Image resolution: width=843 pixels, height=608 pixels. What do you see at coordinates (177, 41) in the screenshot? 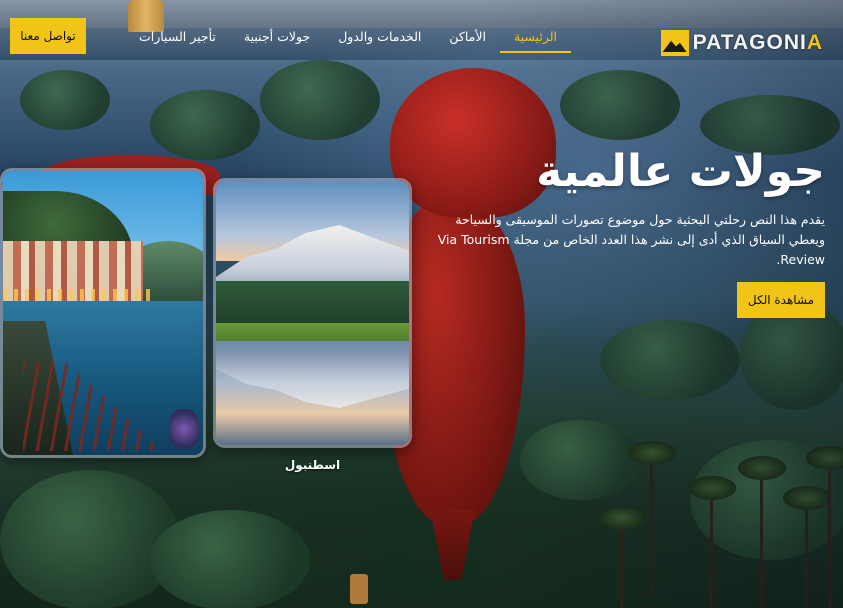
I see `nav-item-car-rental: تأجير السيارات` at bounding box center [177, 41].